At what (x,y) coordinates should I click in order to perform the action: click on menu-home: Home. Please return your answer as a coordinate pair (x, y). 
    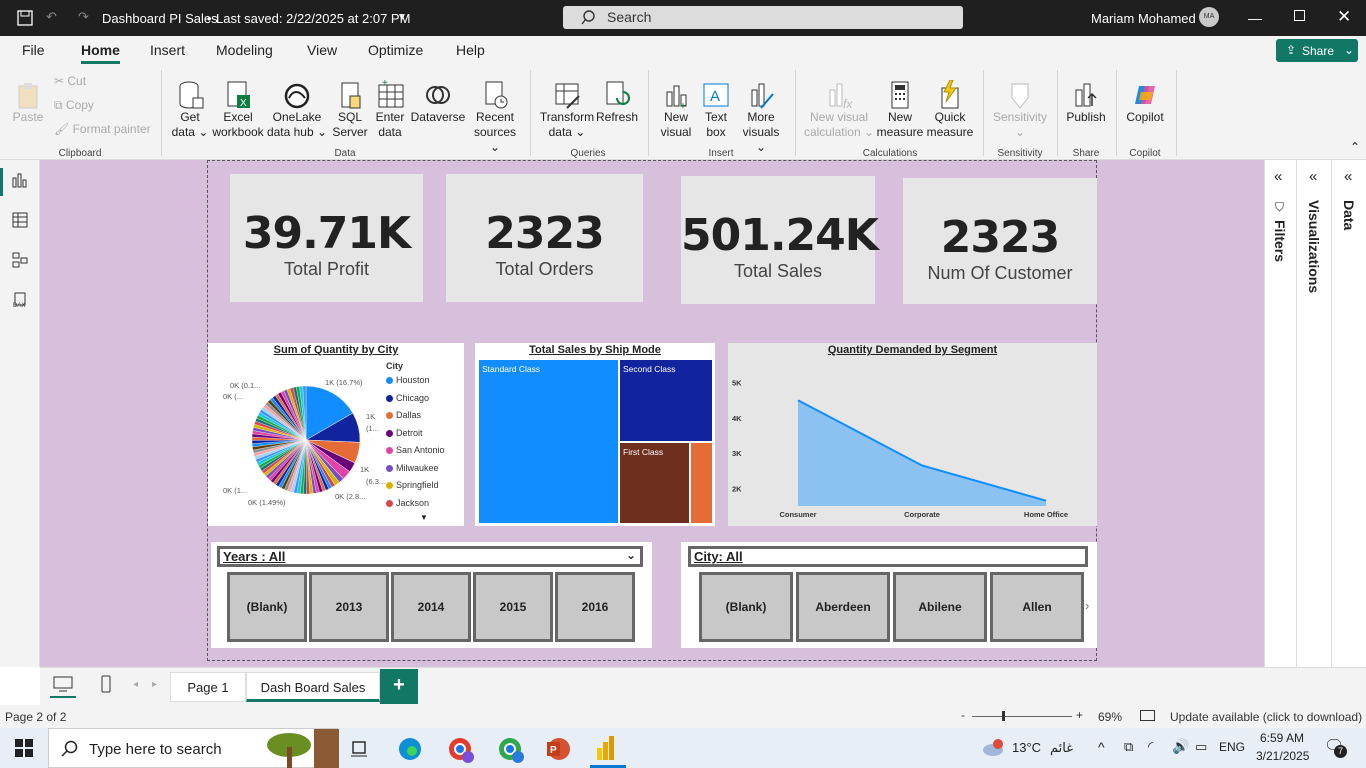
    Looking at the image, I should click on (100, 53).